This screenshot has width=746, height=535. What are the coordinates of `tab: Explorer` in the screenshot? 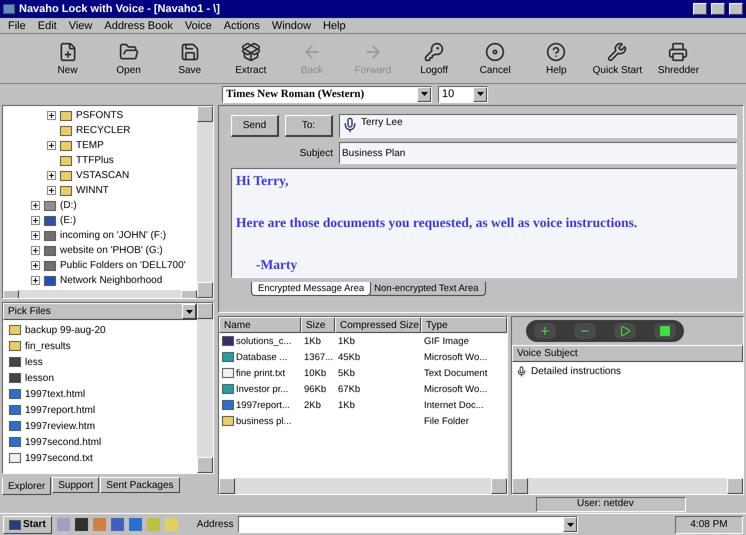 It's located at (27, 486).